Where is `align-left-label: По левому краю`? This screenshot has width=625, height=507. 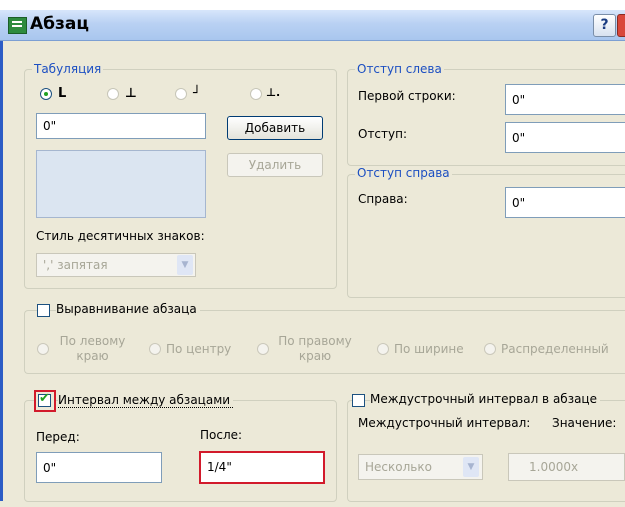 align-left-label: По левому краю is located at coordinates (92, 348).